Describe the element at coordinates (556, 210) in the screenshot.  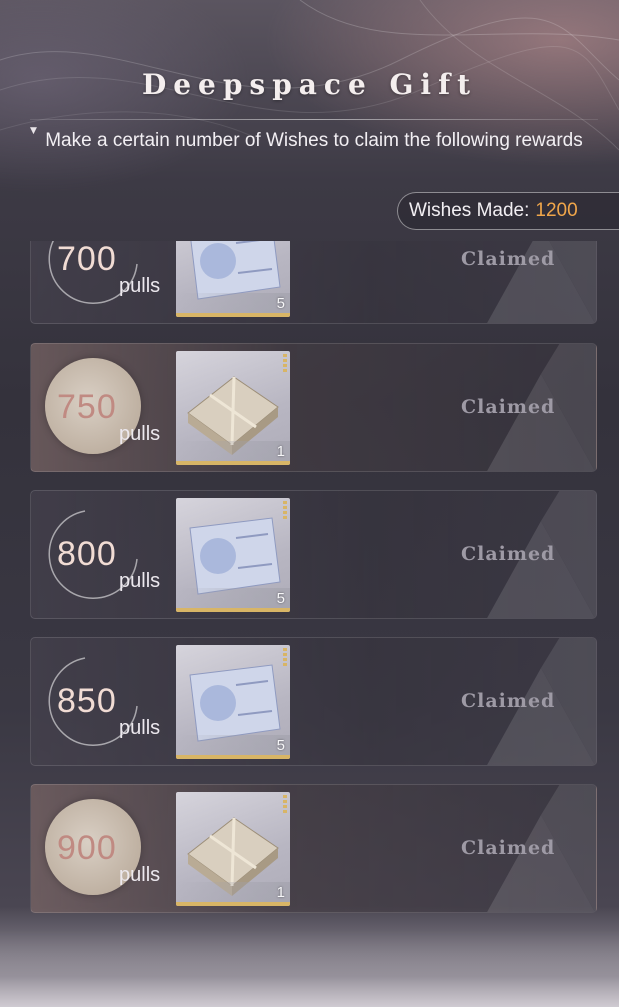
I see `wishes-made-value: 1200` at that location.